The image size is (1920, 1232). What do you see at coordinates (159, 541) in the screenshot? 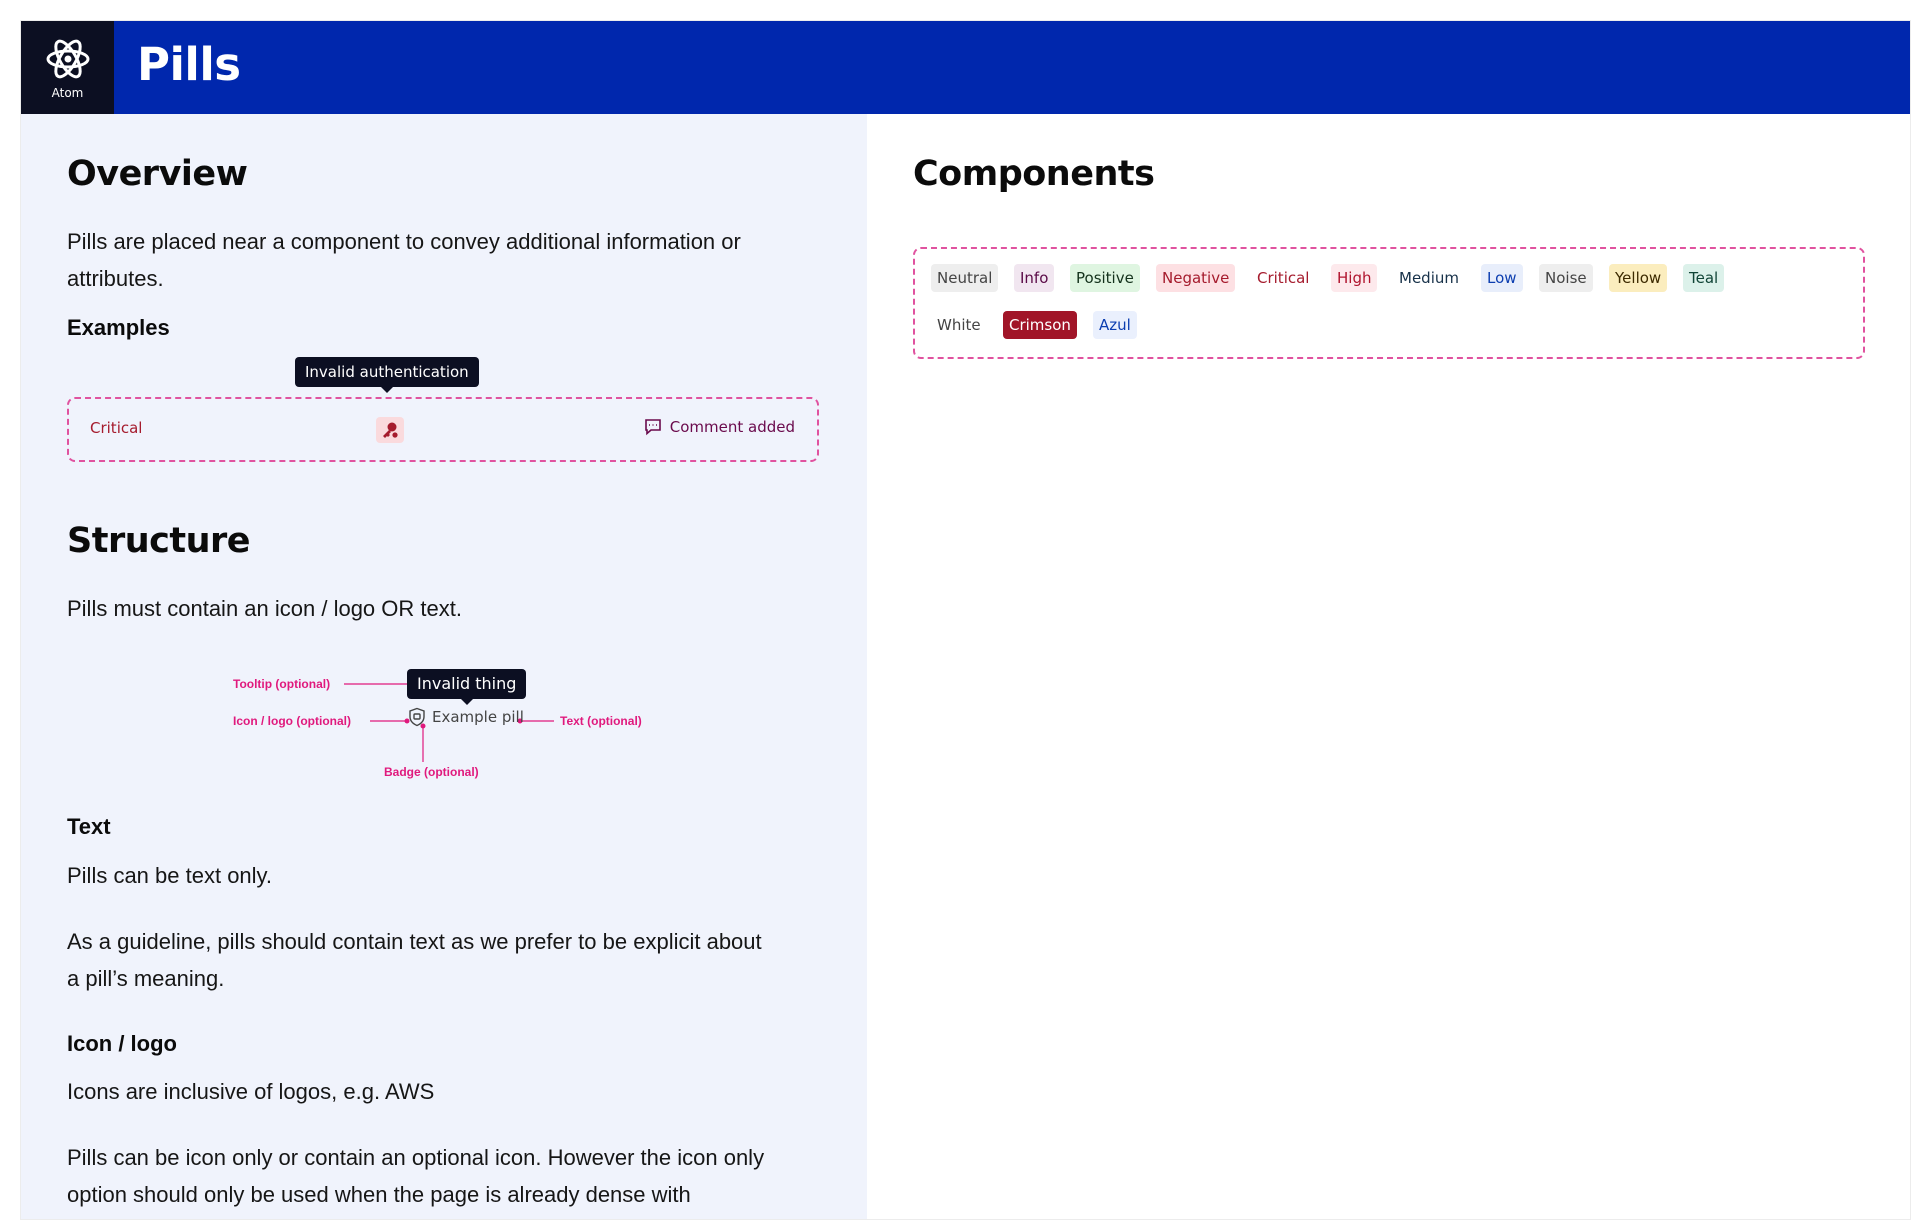
I see `structure-heading: Structure` at bounding box center [159, 541].